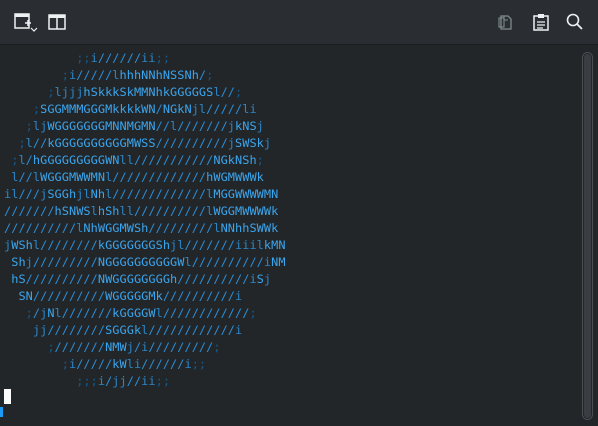  Describe the element at coordinates (141, 279) in the screenshot. I see `terminal-line: hS//////////NWGGGGGGGGh//////////iSj` at that location.